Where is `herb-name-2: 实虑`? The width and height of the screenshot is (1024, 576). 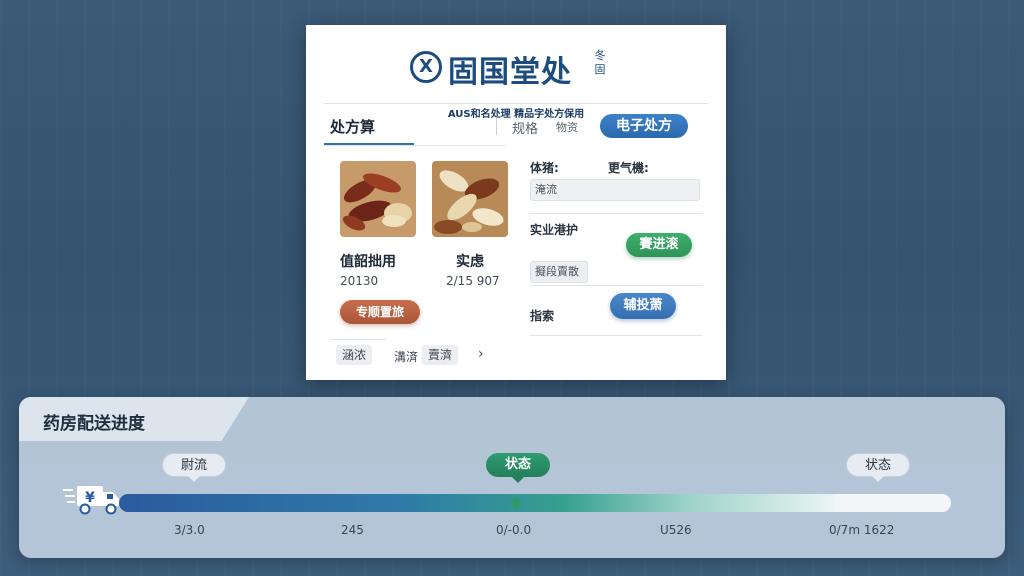
herb-name-2: 实虑 is located at coordinates (470, 262).